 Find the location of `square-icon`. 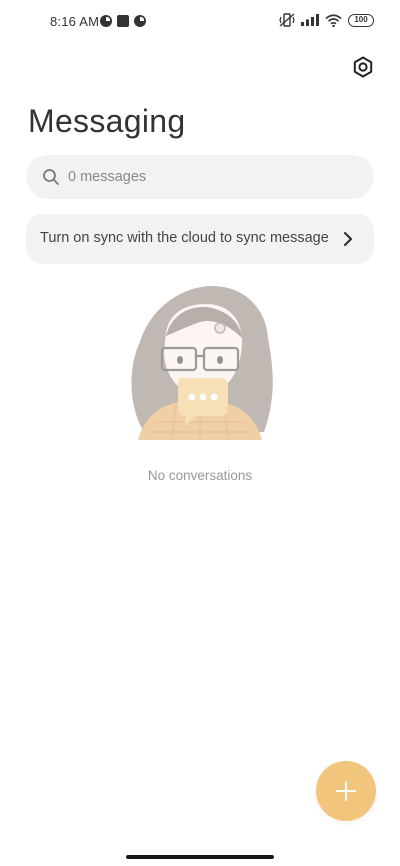

square-icon is located at coordinates (123, 21).